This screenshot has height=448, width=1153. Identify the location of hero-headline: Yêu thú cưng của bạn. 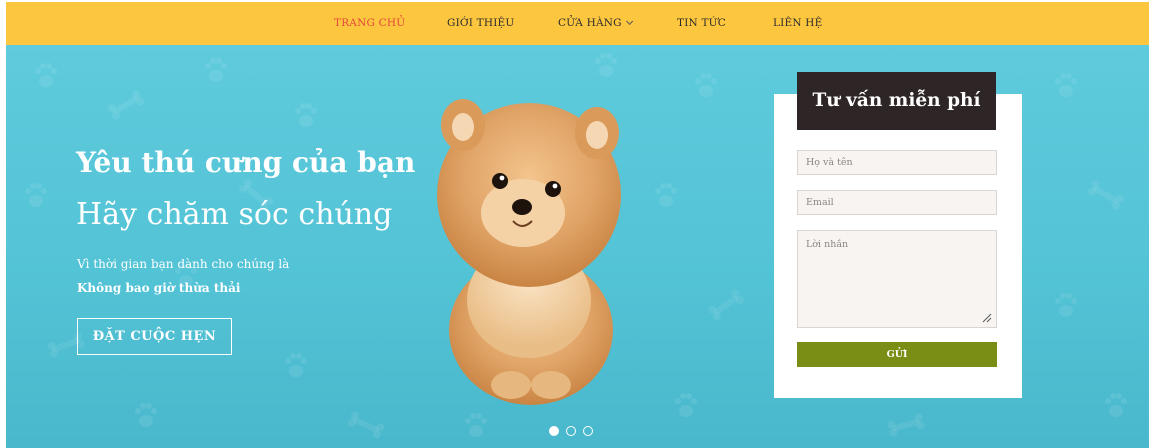
(246, 162).